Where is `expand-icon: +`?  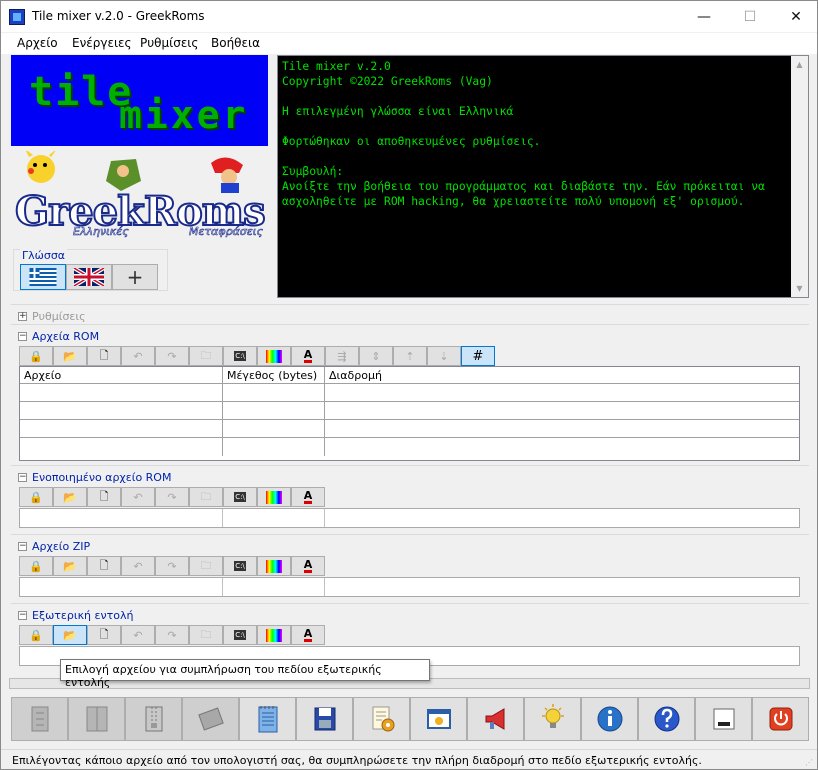
expand-icon: + is located at coordinates (22, 316).